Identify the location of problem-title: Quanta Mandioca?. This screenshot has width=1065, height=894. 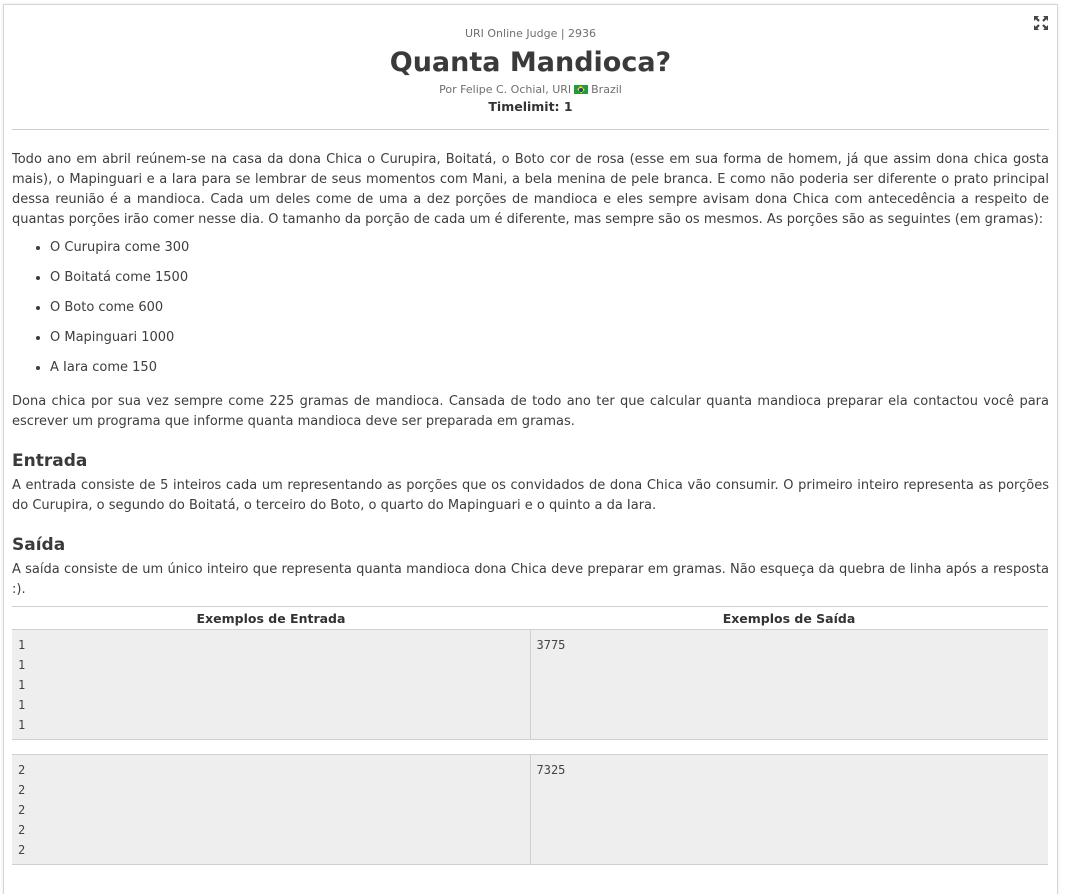
(530, 62).